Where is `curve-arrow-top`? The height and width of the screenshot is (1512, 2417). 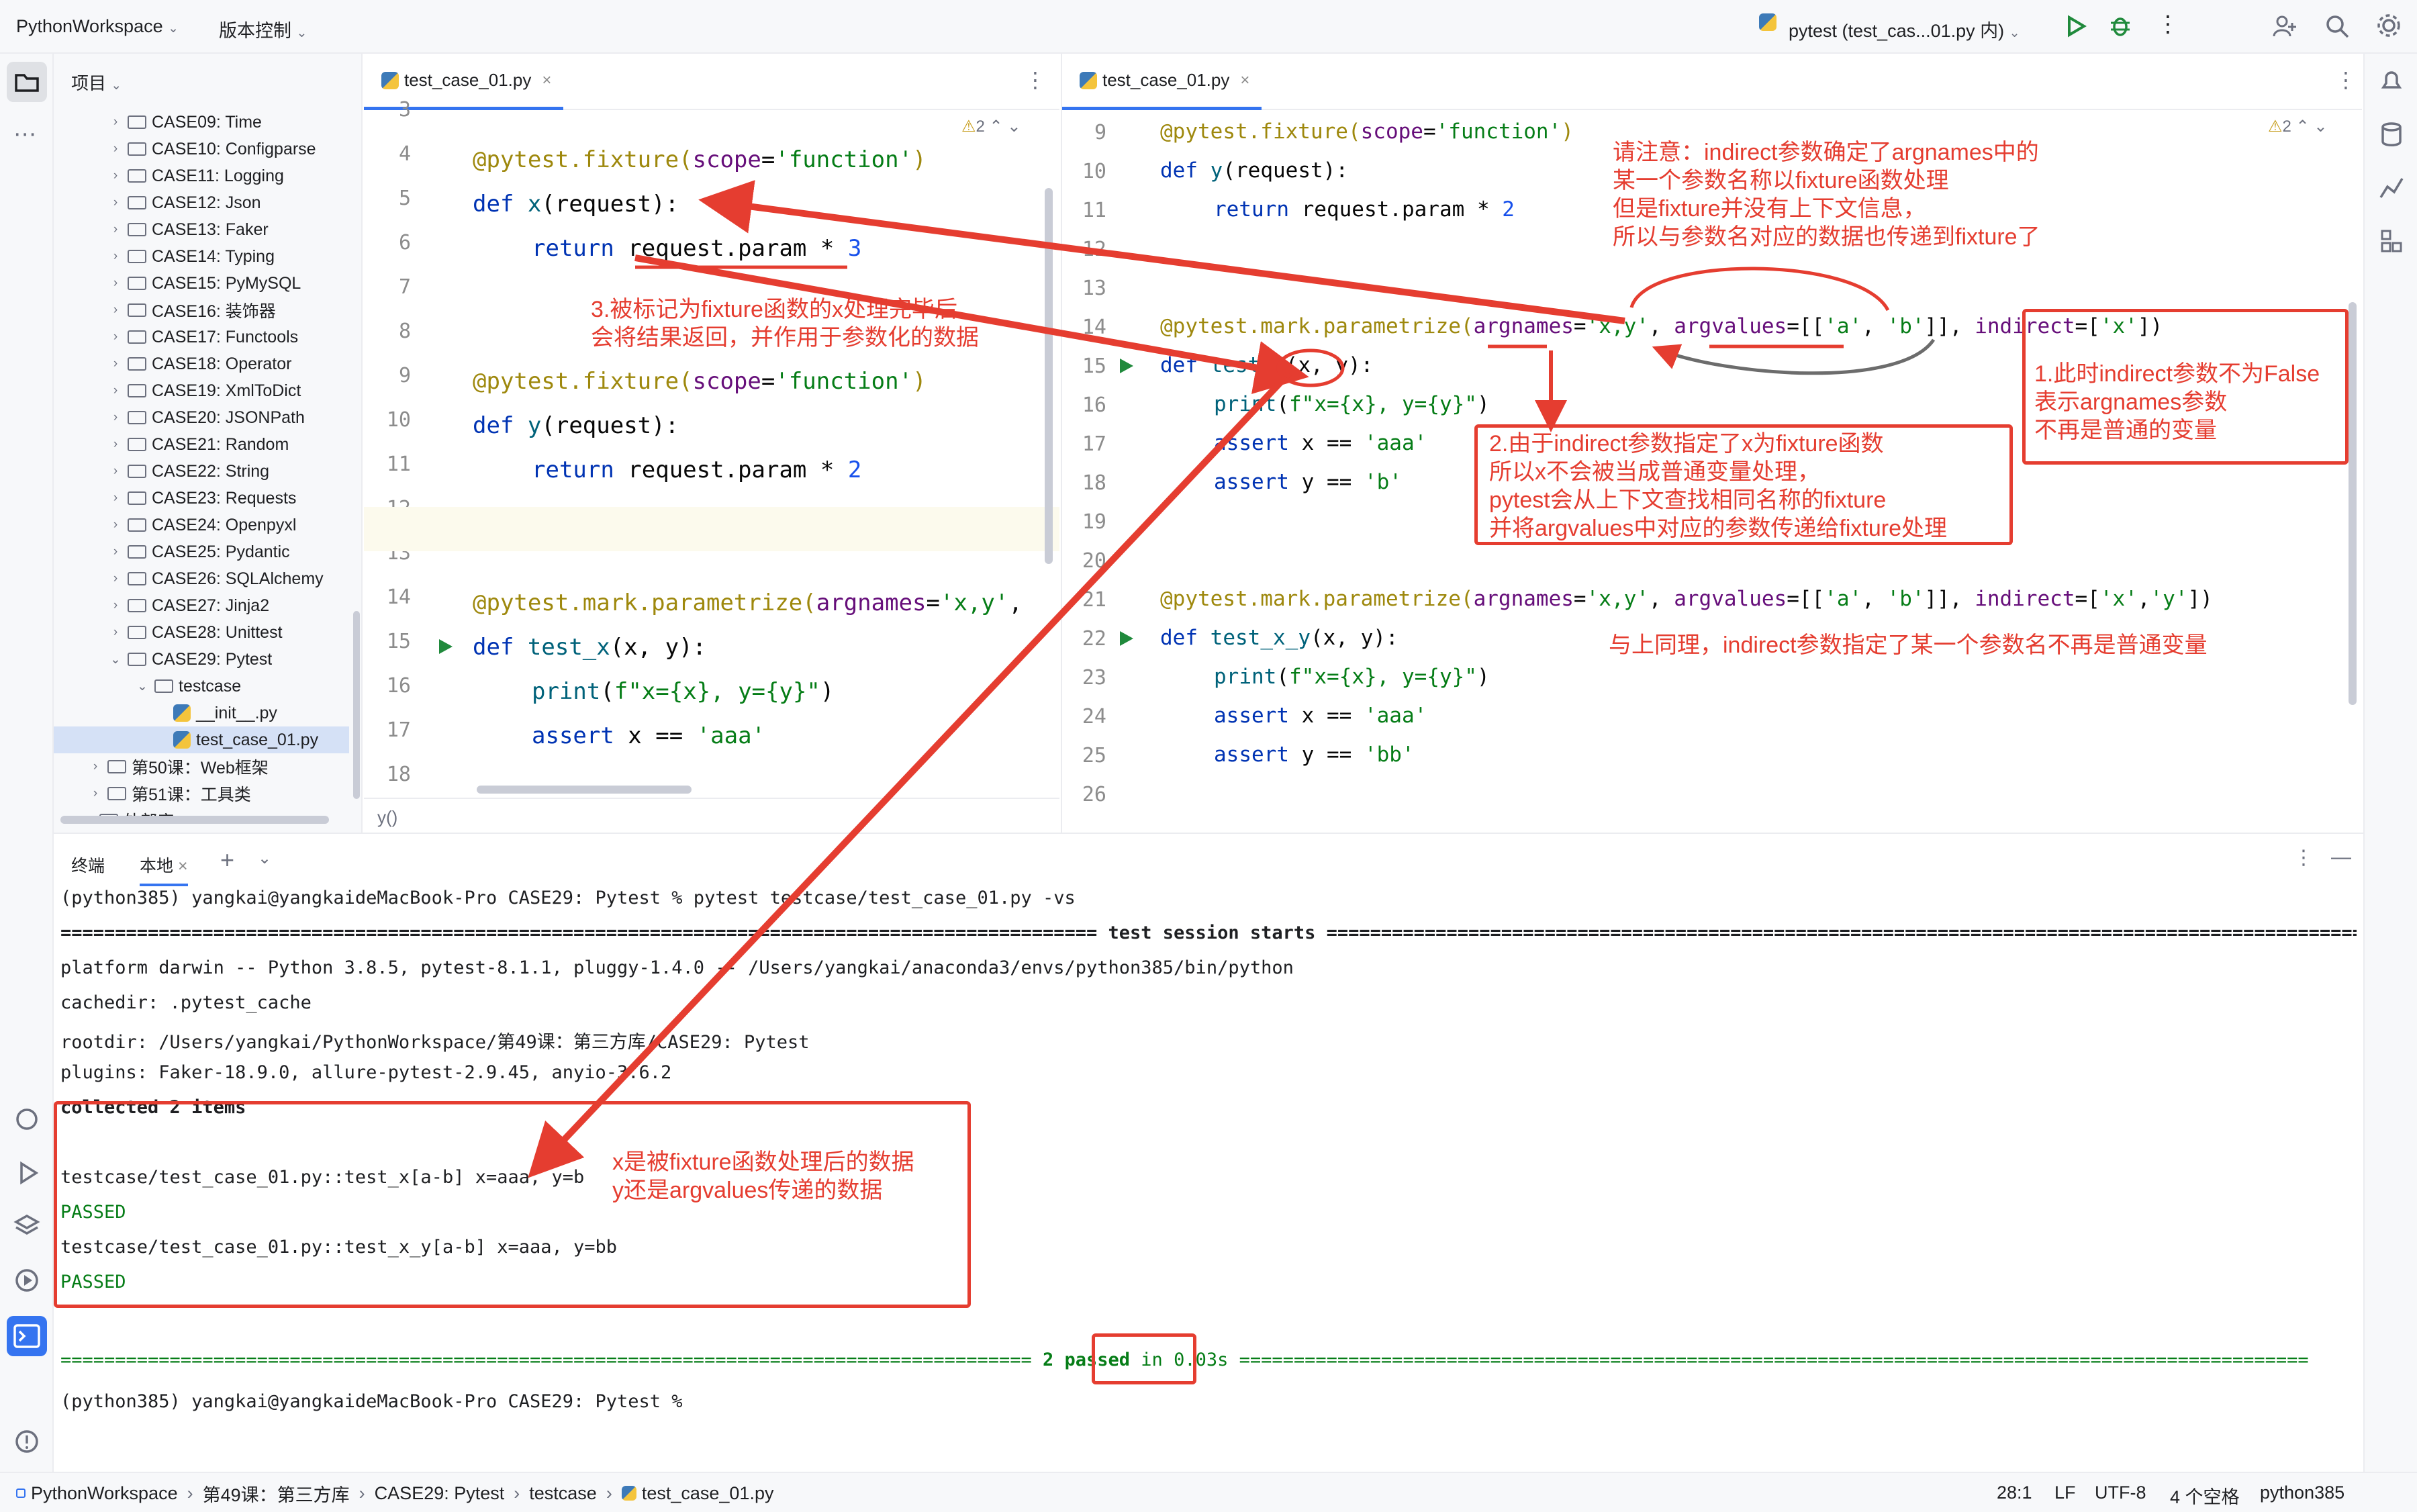 curve-arrow-top is located at coordinates (1760, 289).